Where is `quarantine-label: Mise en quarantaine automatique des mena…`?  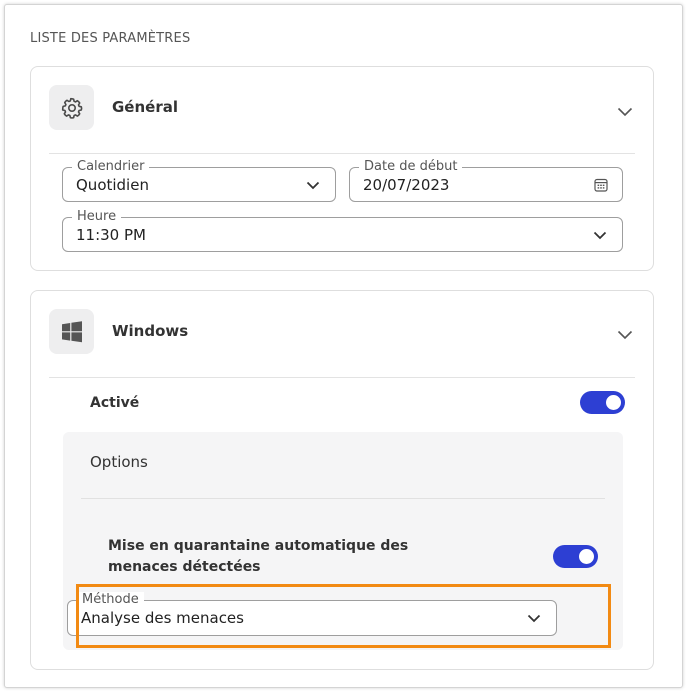
quarantine-label: Mise en quarantaine automatique des mena… is located at coordinates (258, 556).